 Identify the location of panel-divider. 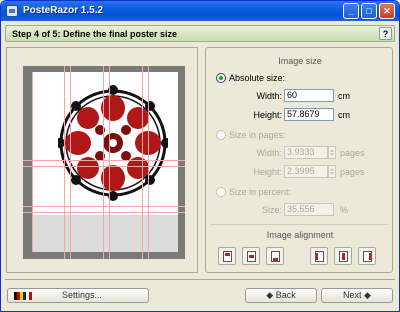
(299, 224).